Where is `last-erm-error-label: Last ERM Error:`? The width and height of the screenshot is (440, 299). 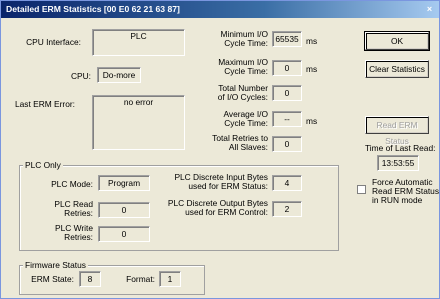 last-erm-error-label: Last ERM Error: is located at coordinates (44, 104).